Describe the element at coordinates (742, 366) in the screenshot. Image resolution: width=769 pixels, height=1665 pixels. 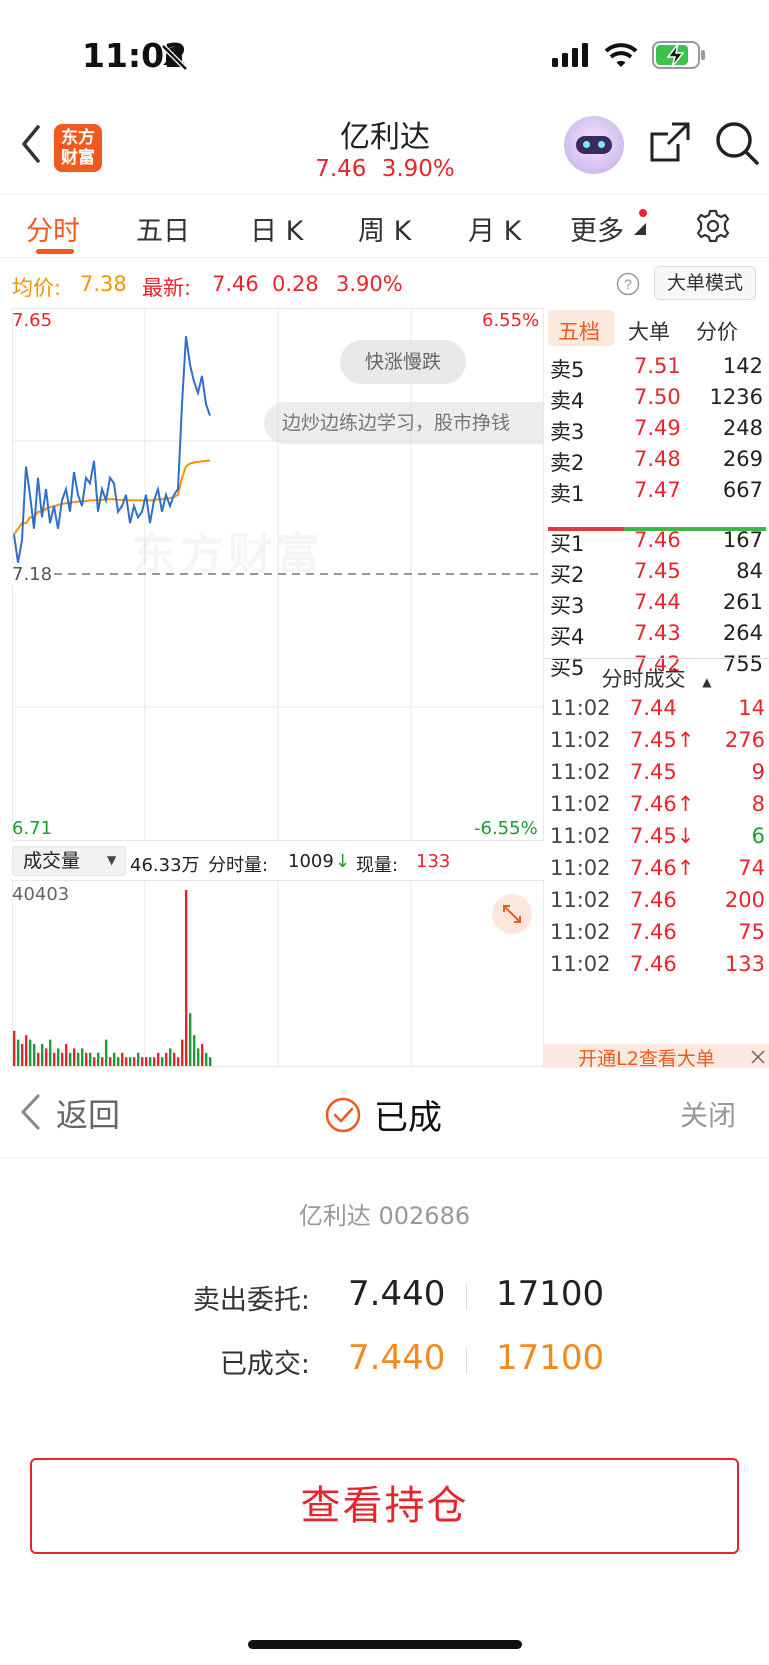
I see `ask-volume: 142` at that location.